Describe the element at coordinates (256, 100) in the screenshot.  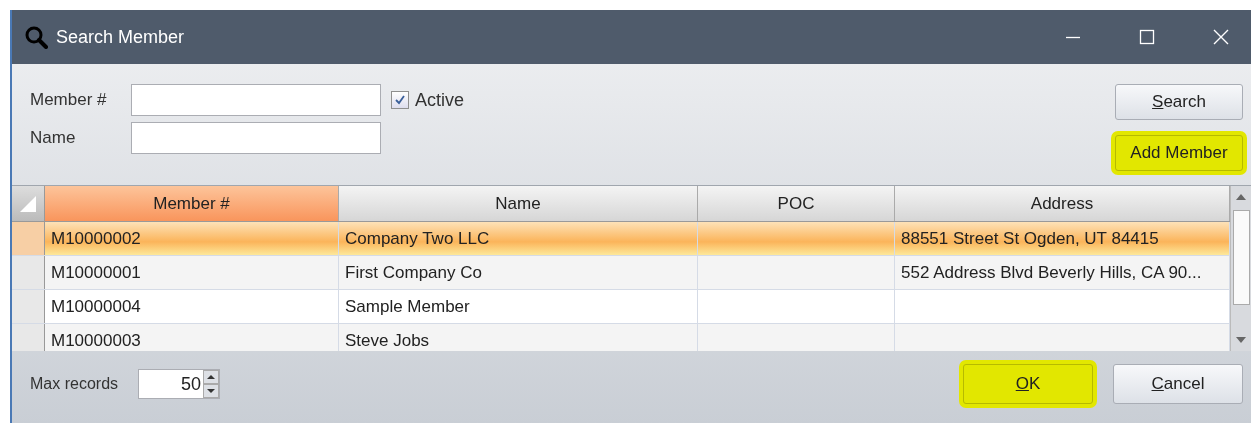
I see `member-number-field` at that location.